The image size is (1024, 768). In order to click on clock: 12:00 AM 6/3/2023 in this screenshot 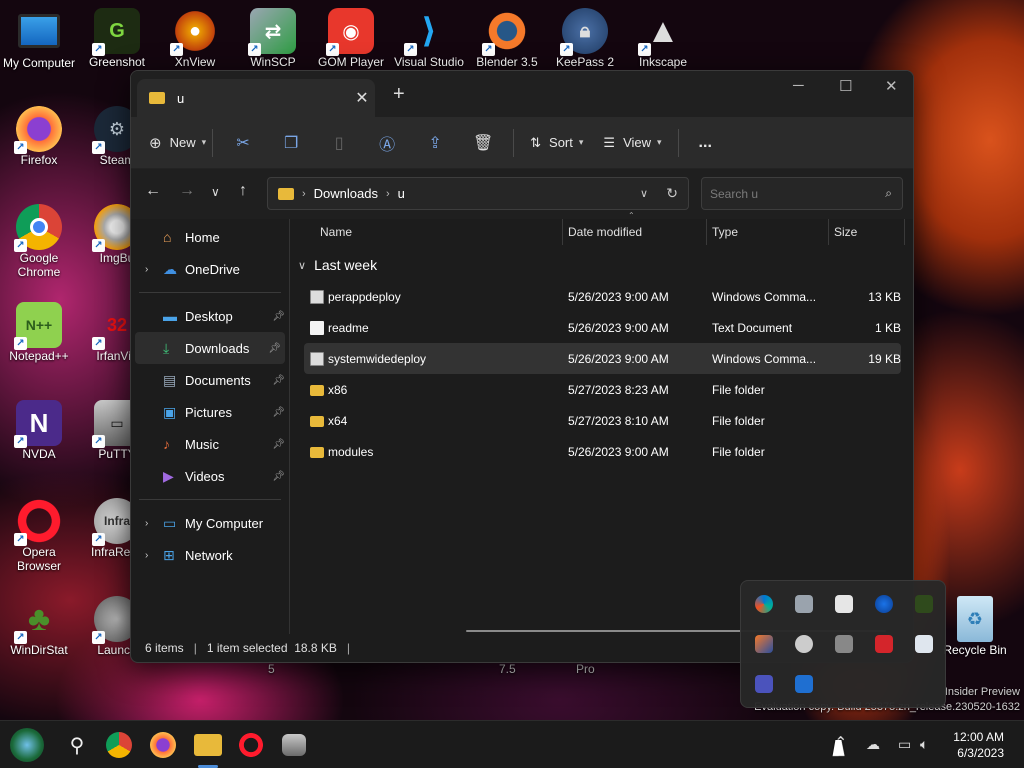, I will do `click(978, 745)`.